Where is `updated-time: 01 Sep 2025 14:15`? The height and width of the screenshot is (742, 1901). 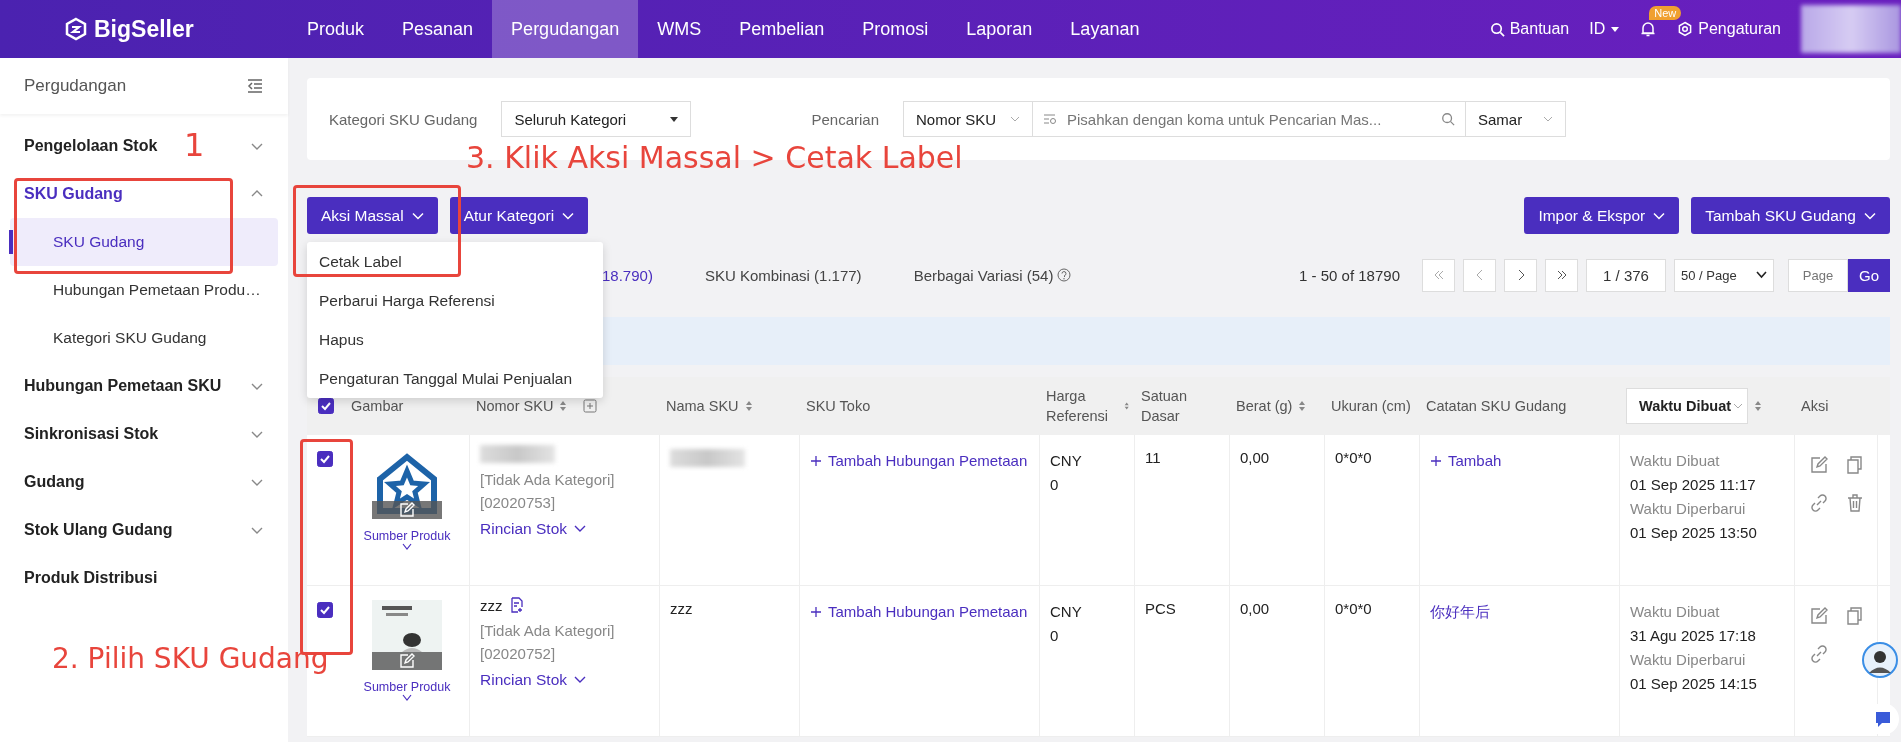
updated-time: 01 Sep 2025 14:15 is located at coordinates (1694, 684).